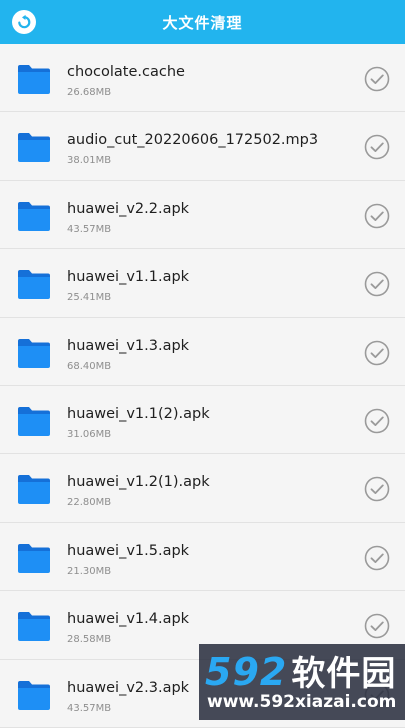 The width and height of the screenshot is (405, 728). I want to click on file-size: 25.41MB, so click(89, 298).